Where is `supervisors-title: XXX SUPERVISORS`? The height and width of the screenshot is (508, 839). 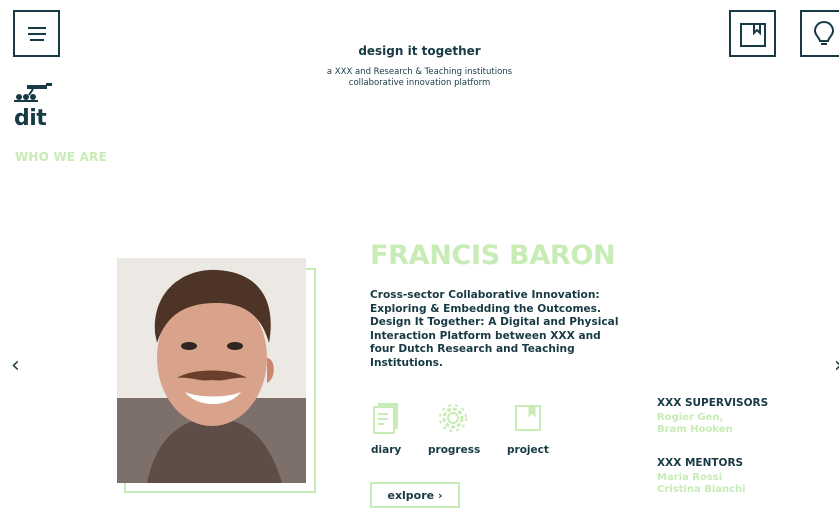 supervisors-title: XXX SUPERVISORS is located at coordinates (713, 403).